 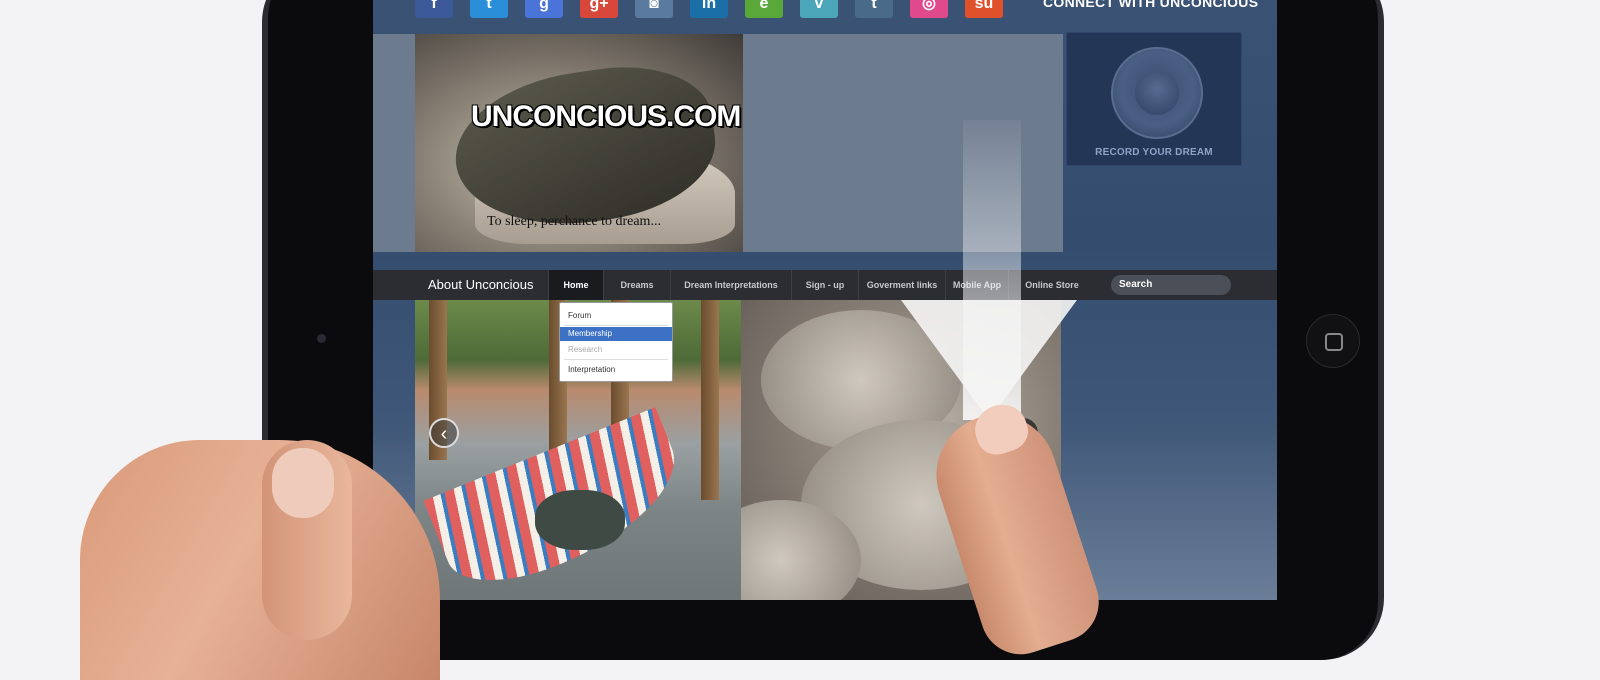 I want to click on evernote-icon: e, so click(x=764, y=9).